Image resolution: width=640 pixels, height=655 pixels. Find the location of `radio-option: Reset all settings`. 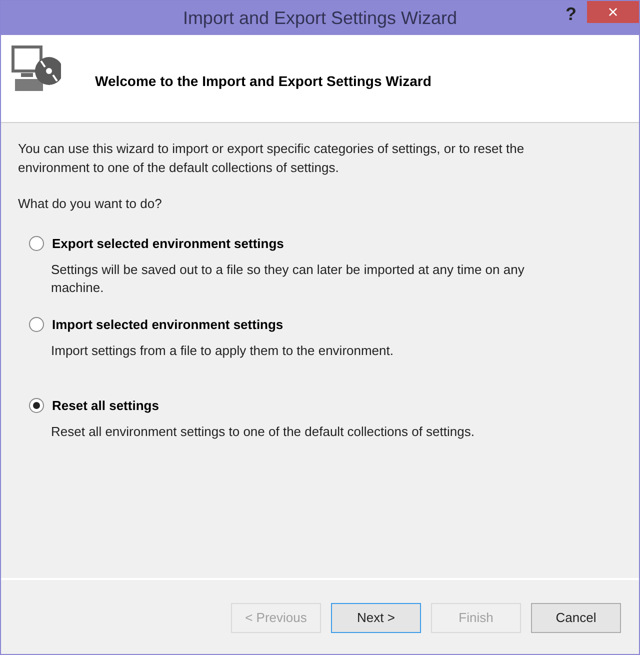

radio-option: Reset all settings is located at coordinates (325, 405).